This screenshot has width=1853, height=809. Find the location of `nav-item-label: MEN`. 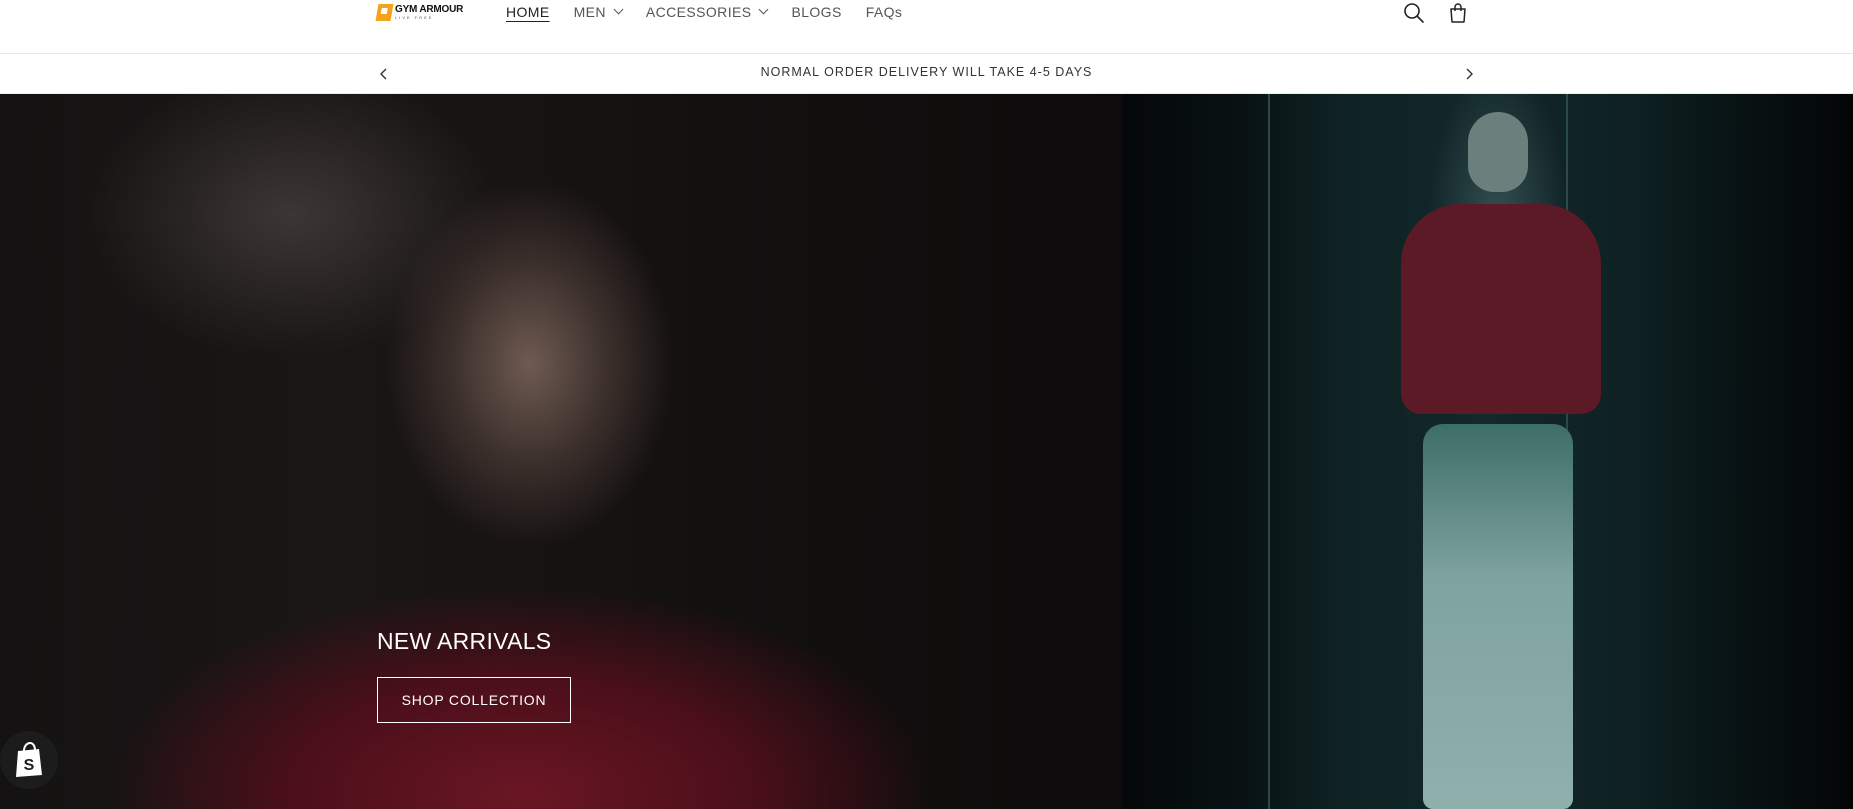

nav-item-label: MEN is located at coordinates (589, 12).